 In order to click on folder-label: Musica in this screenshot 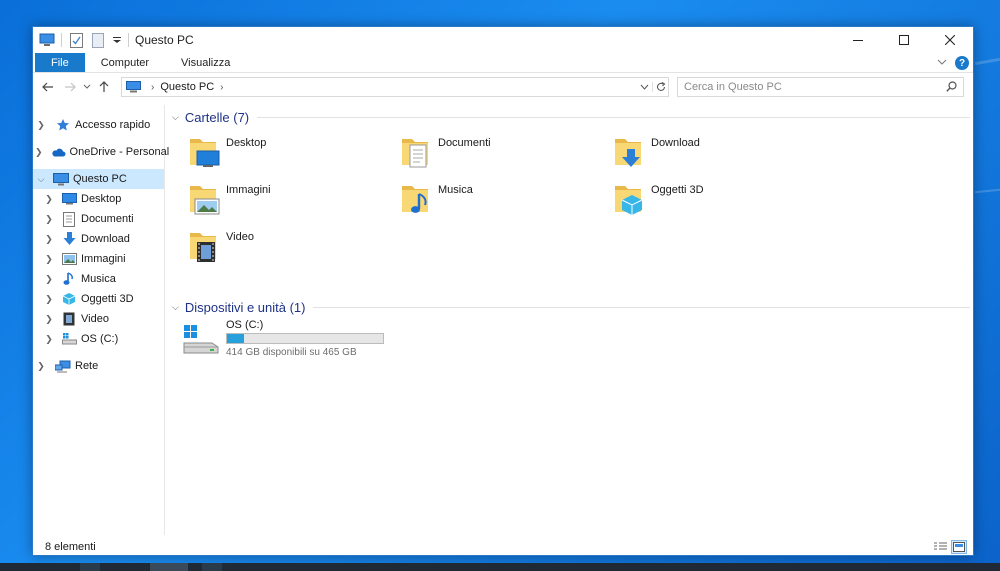, I will do `click(455, 190)`.